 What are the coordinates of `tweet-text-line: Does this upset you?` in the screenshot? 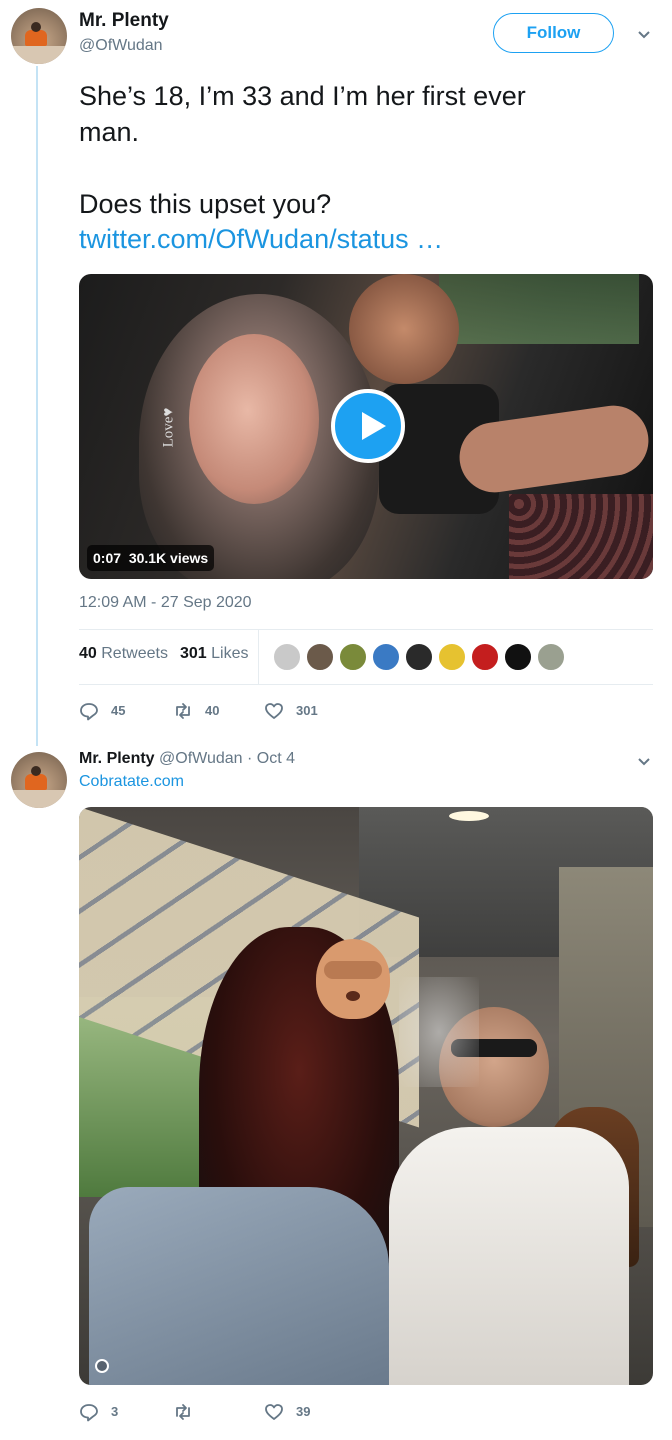 It's located at (205, 204).